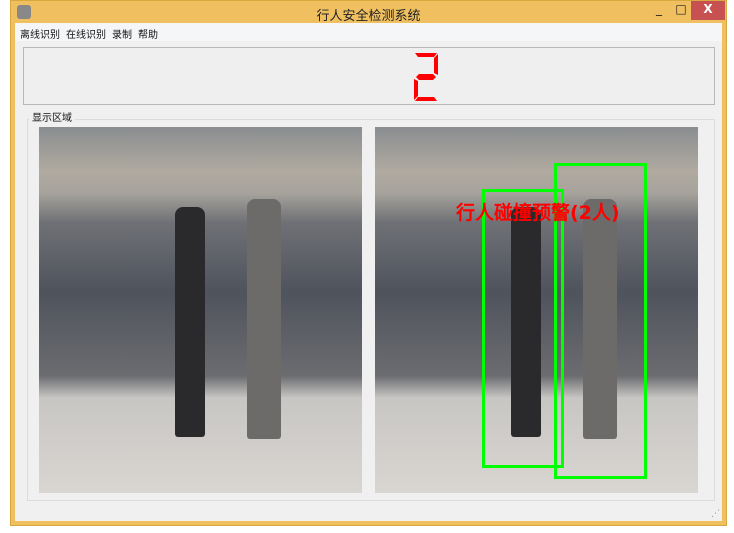 This screenshot has height=533, width=734. Describe the element at coordinates (368, 16) in the screenshot. I see `window-title: 行人安全检测系统` at that location.